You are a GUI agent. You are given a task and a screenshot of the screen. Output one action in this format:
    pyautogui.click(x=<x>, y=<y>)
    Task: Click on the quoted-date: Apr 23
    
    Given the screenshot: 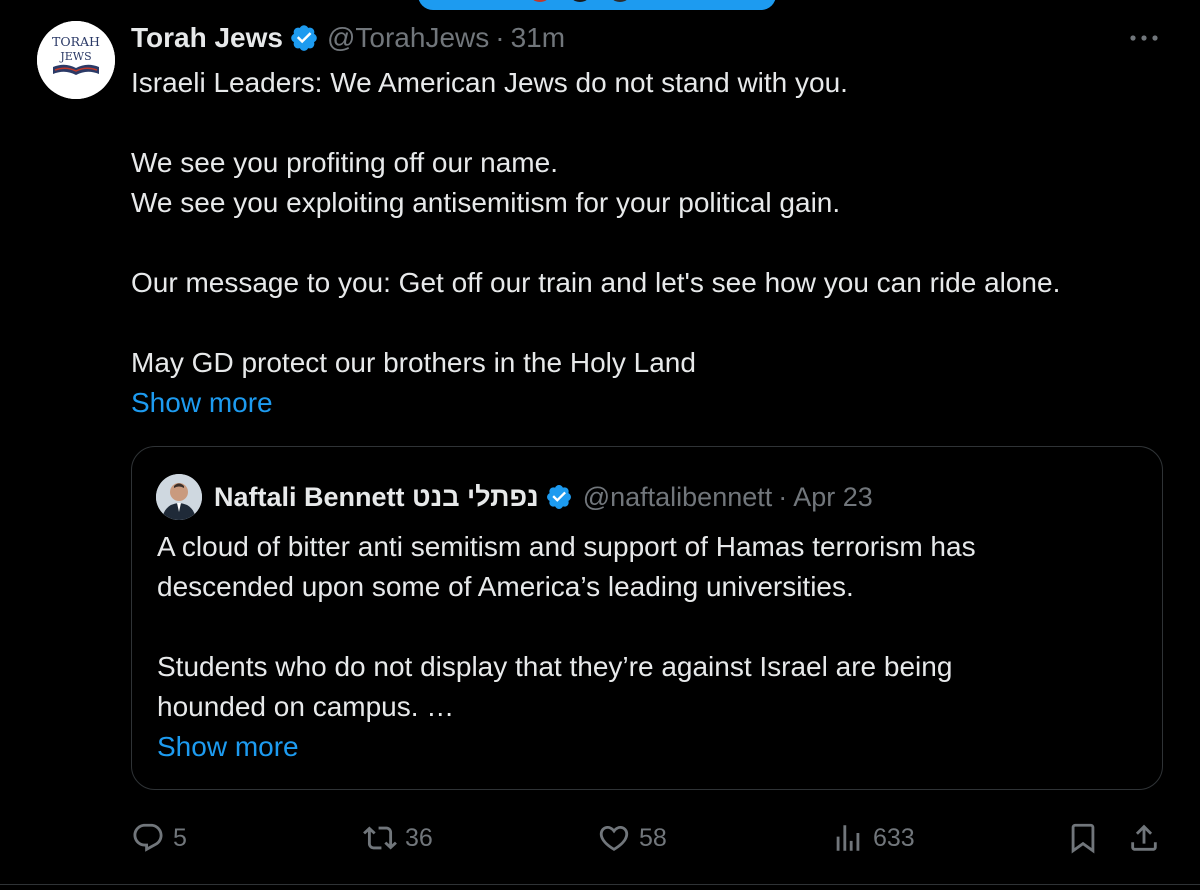 What is the action you would take?
    pyautogui.click(x=833, y=497)
    